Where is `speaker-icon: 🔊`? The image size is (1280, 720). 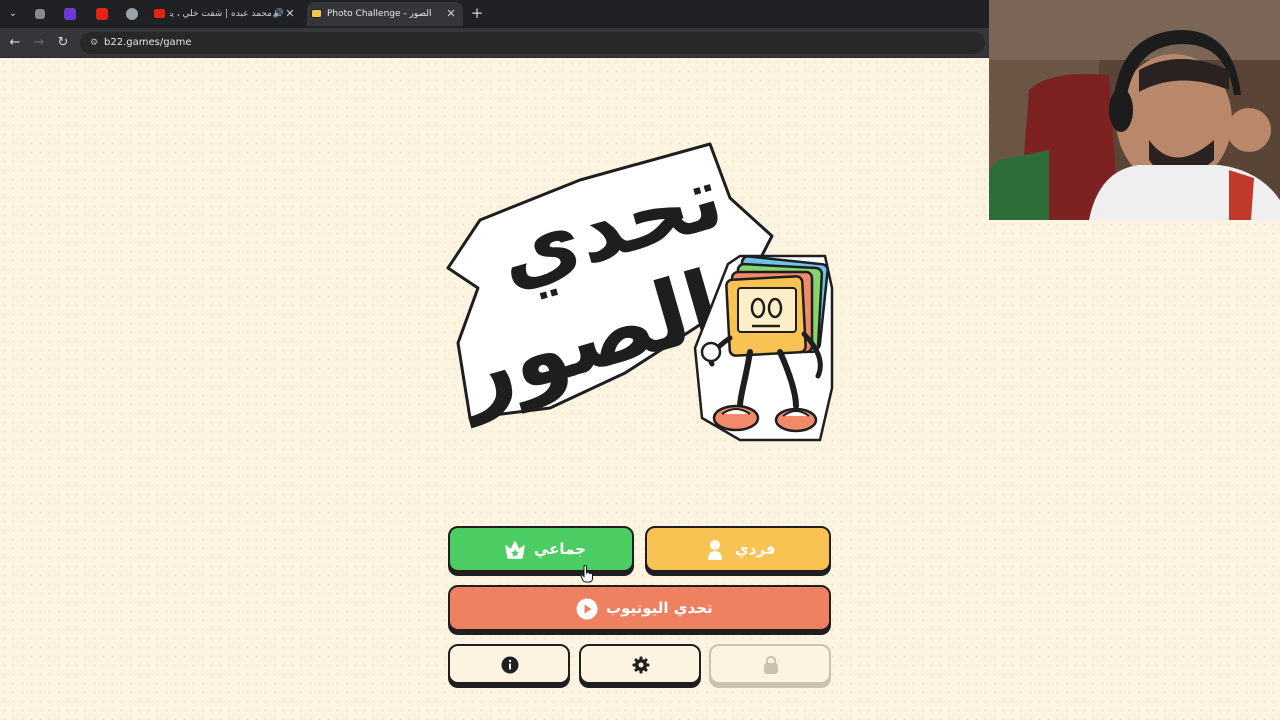
speaker-icon: 🔊 is located at coordinates (278, 14).